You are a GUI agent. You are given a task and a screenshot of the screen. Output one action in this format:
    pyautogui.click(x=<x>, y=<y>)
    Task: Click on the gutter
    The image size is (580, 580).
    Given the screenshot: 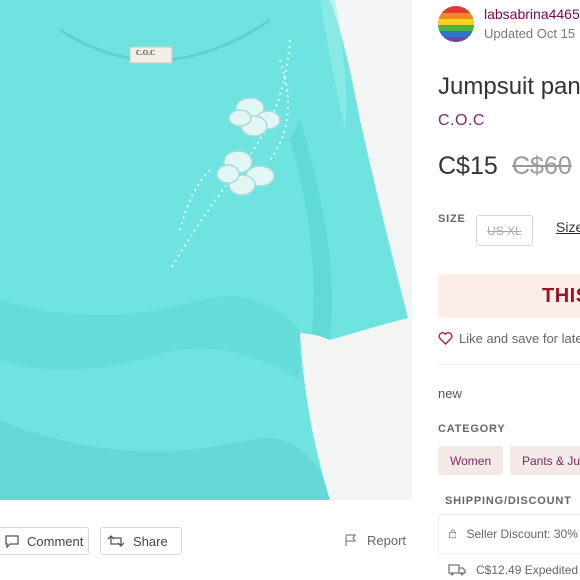 What is the action you would take?
    pyautogui.click(x=417, y=290)
    